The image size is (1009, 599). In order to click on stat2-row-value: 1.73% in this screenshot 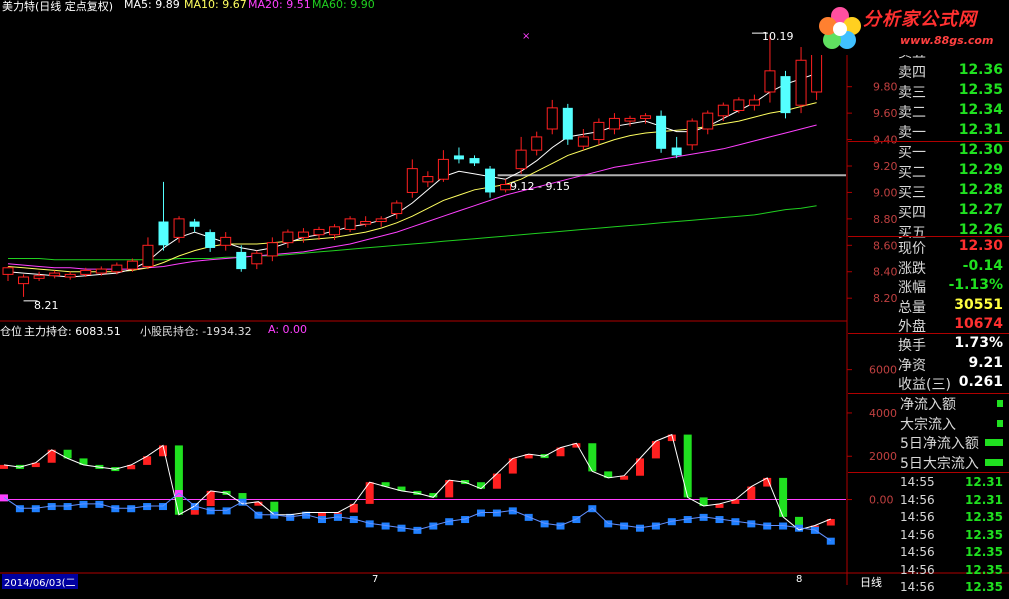, I will do `click(978, 343)`.